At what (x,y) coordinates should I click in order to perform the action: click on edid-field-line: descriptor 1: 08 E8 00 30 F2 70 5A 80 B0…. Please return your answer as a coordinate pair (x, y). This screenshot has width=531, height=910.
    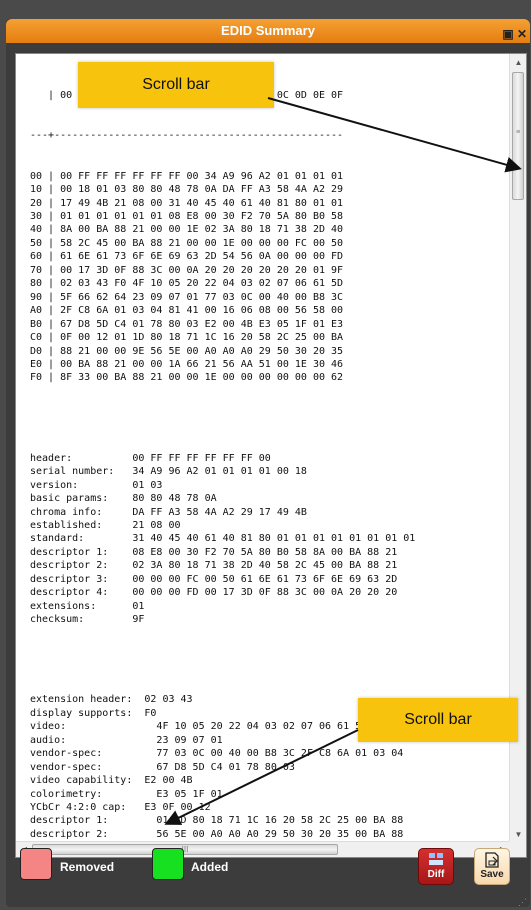
    Looking at the image, I should click on (214, 552).